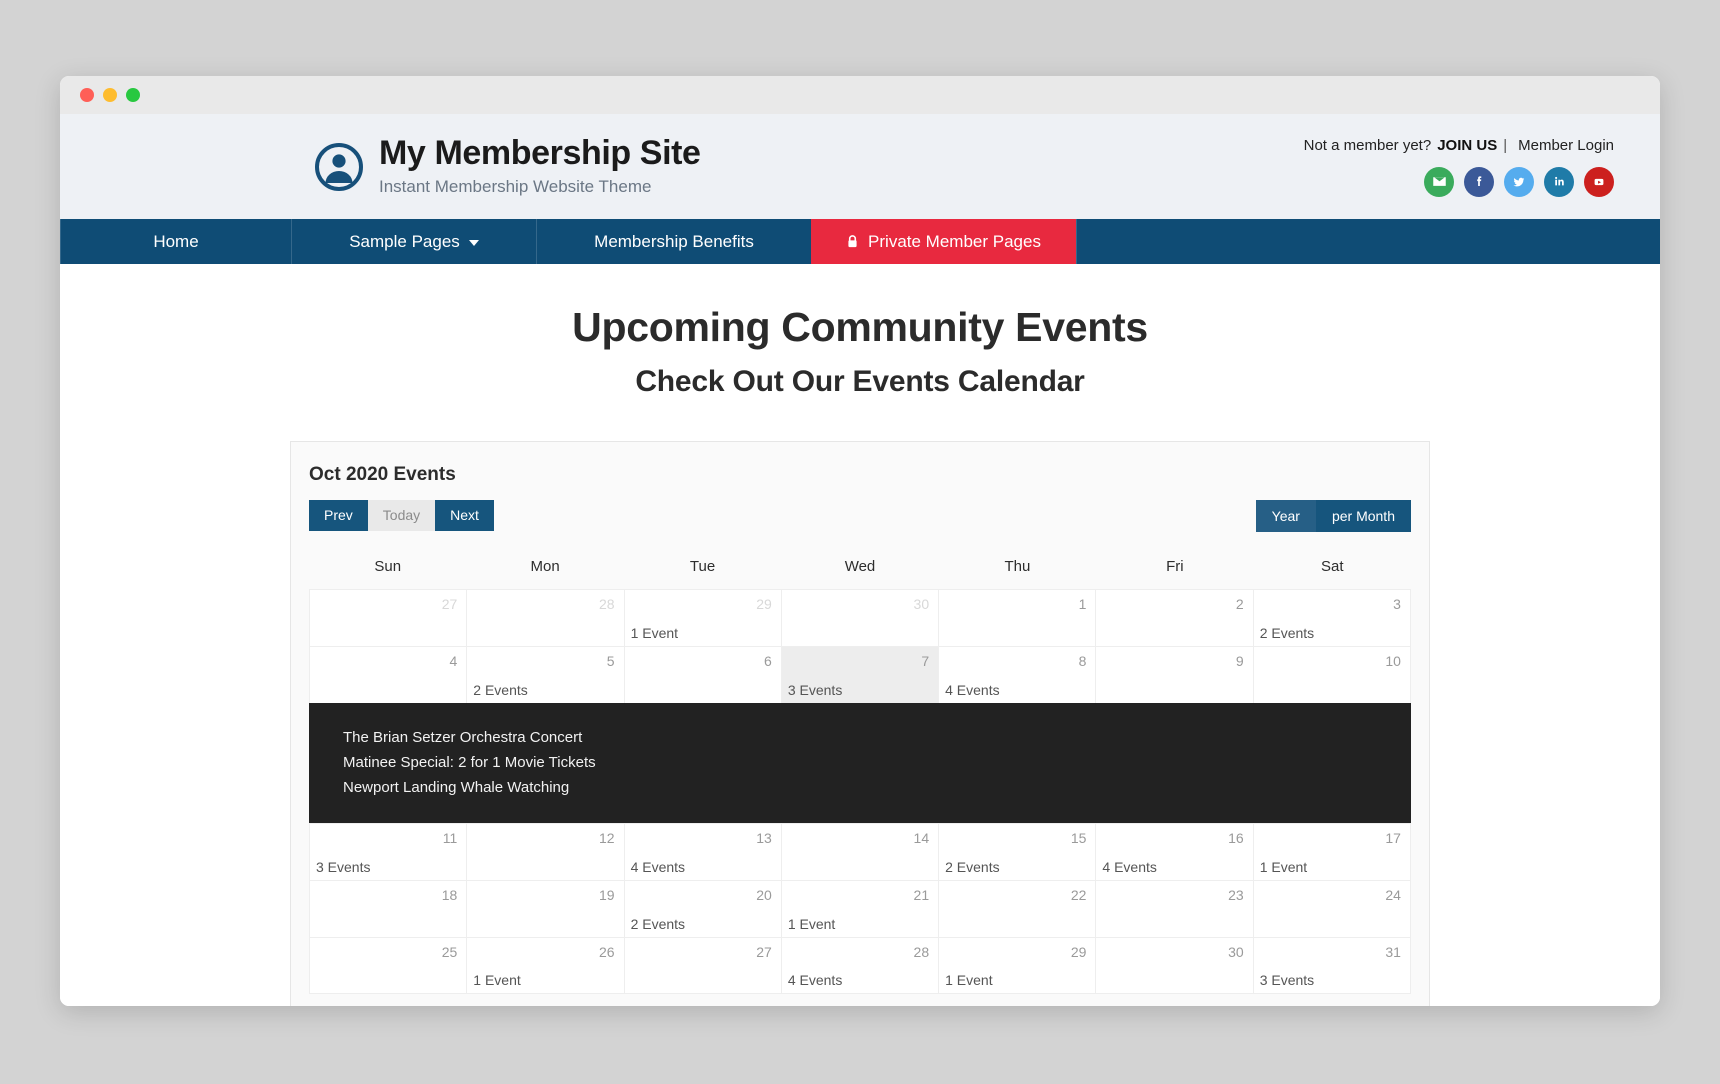 The height and width of the screenshot is (1084, 1720). Describe the element at coordinates (133, 95) in the screenshot. I see `maximize-window-dot` at that location.